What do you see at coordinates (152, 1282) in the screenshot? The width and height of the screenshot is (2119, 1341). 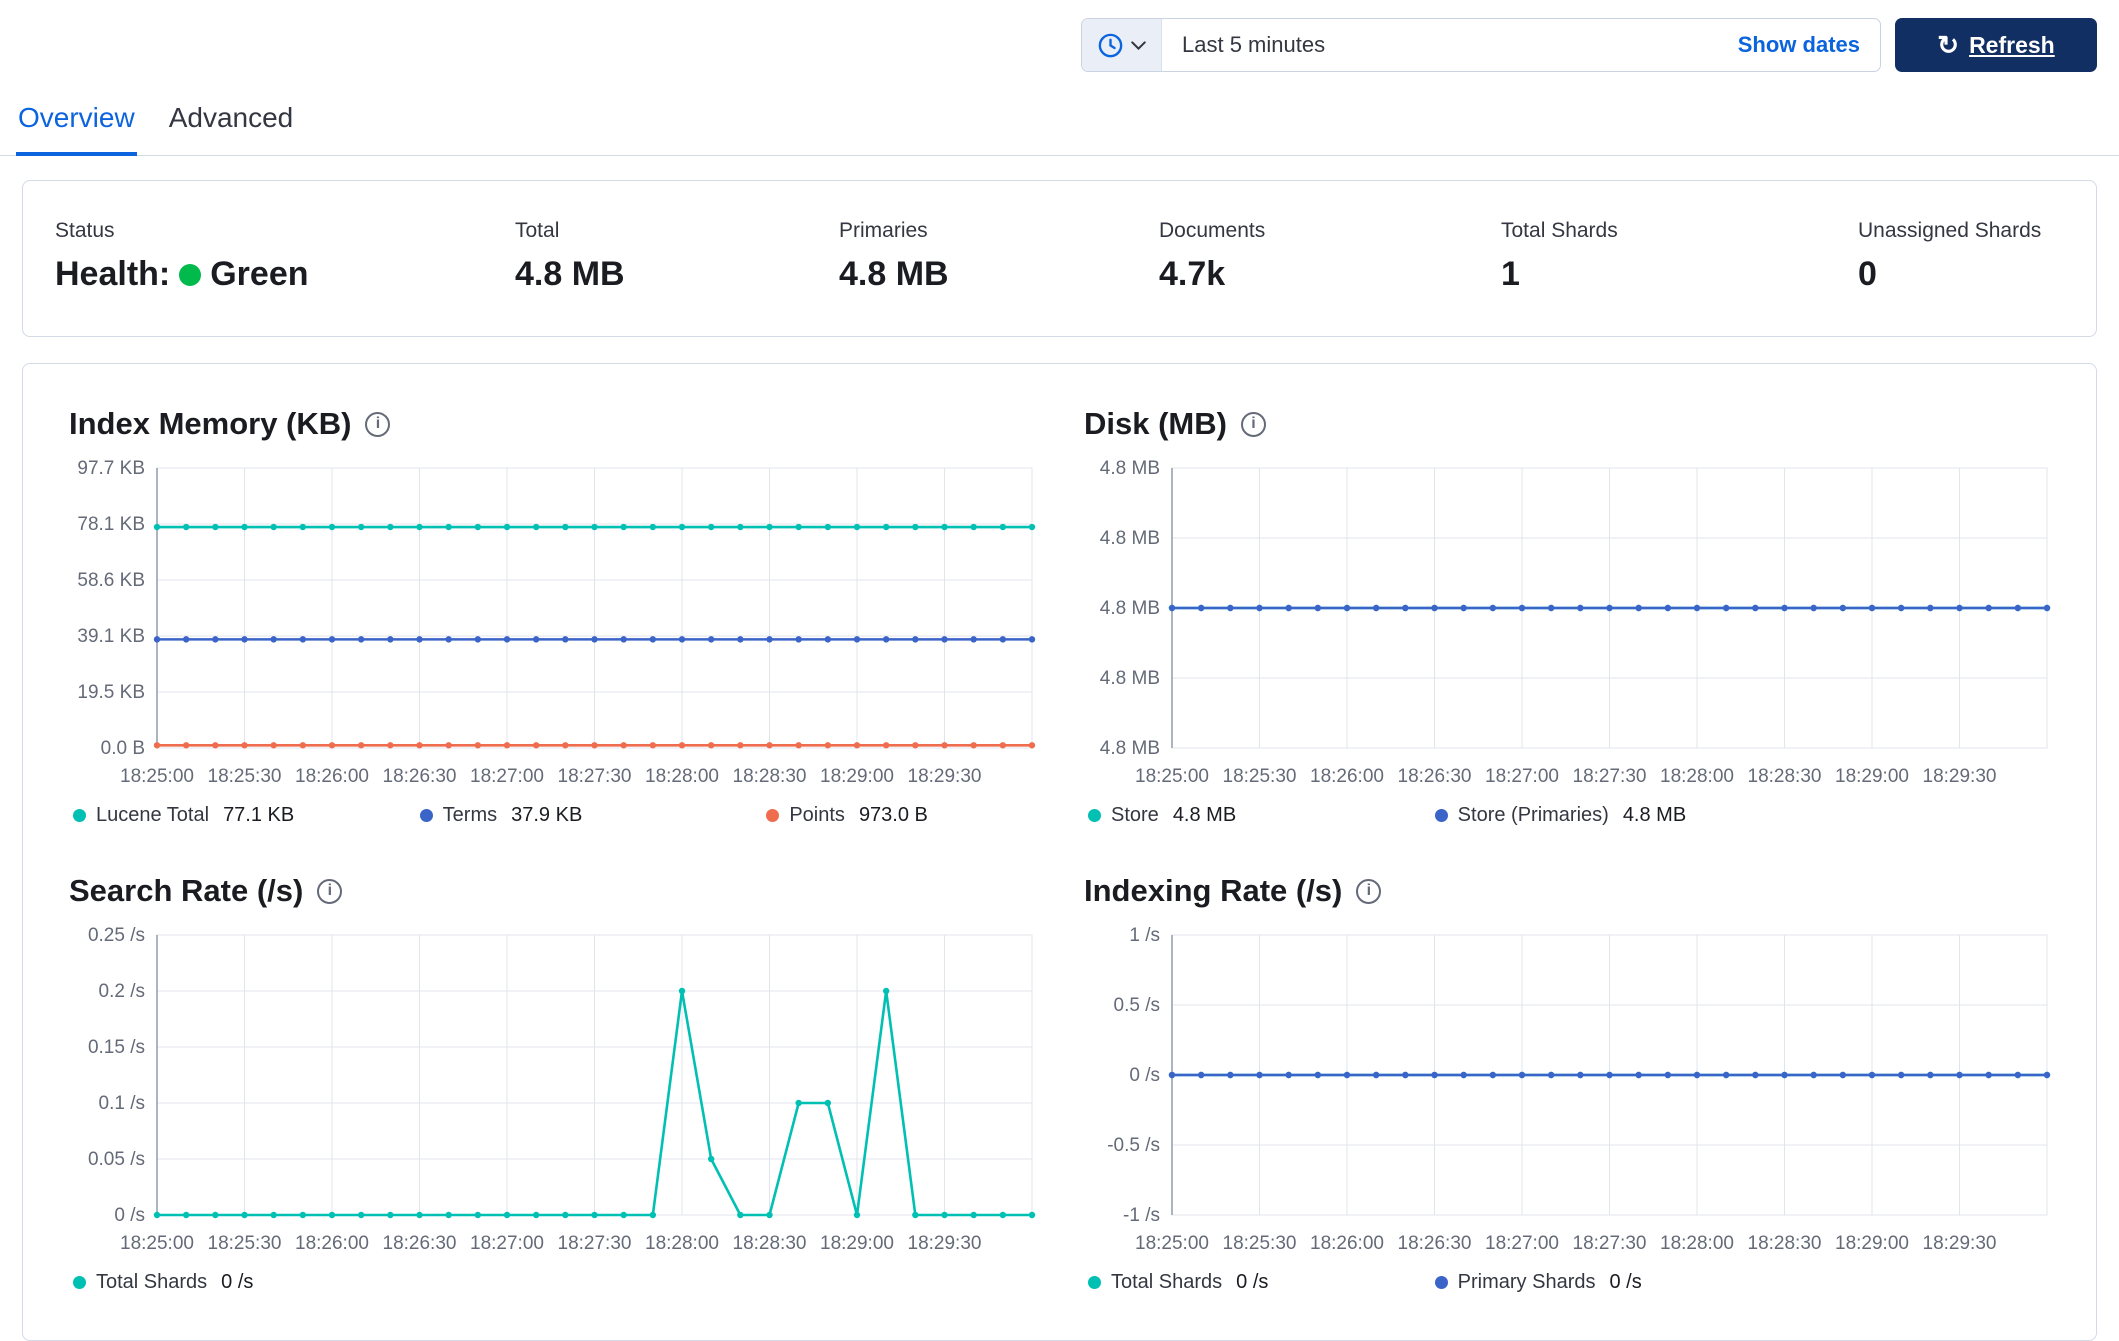 I see `legend-series-name: Total Shards` at bounding box center [152, 1282].